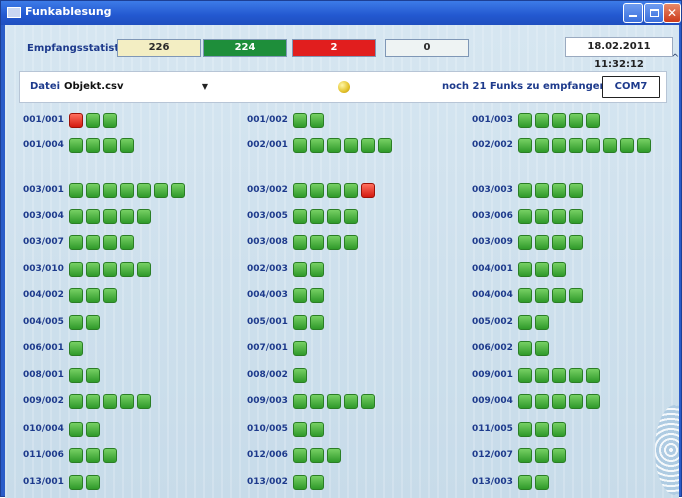 Image resolution: width=682 pixels, height=498 pixels. What do you see at coordinates (341, 13) in the screenshot?
I see `title-bar: Funkablesung ✕` at bounding box center [341, 13].